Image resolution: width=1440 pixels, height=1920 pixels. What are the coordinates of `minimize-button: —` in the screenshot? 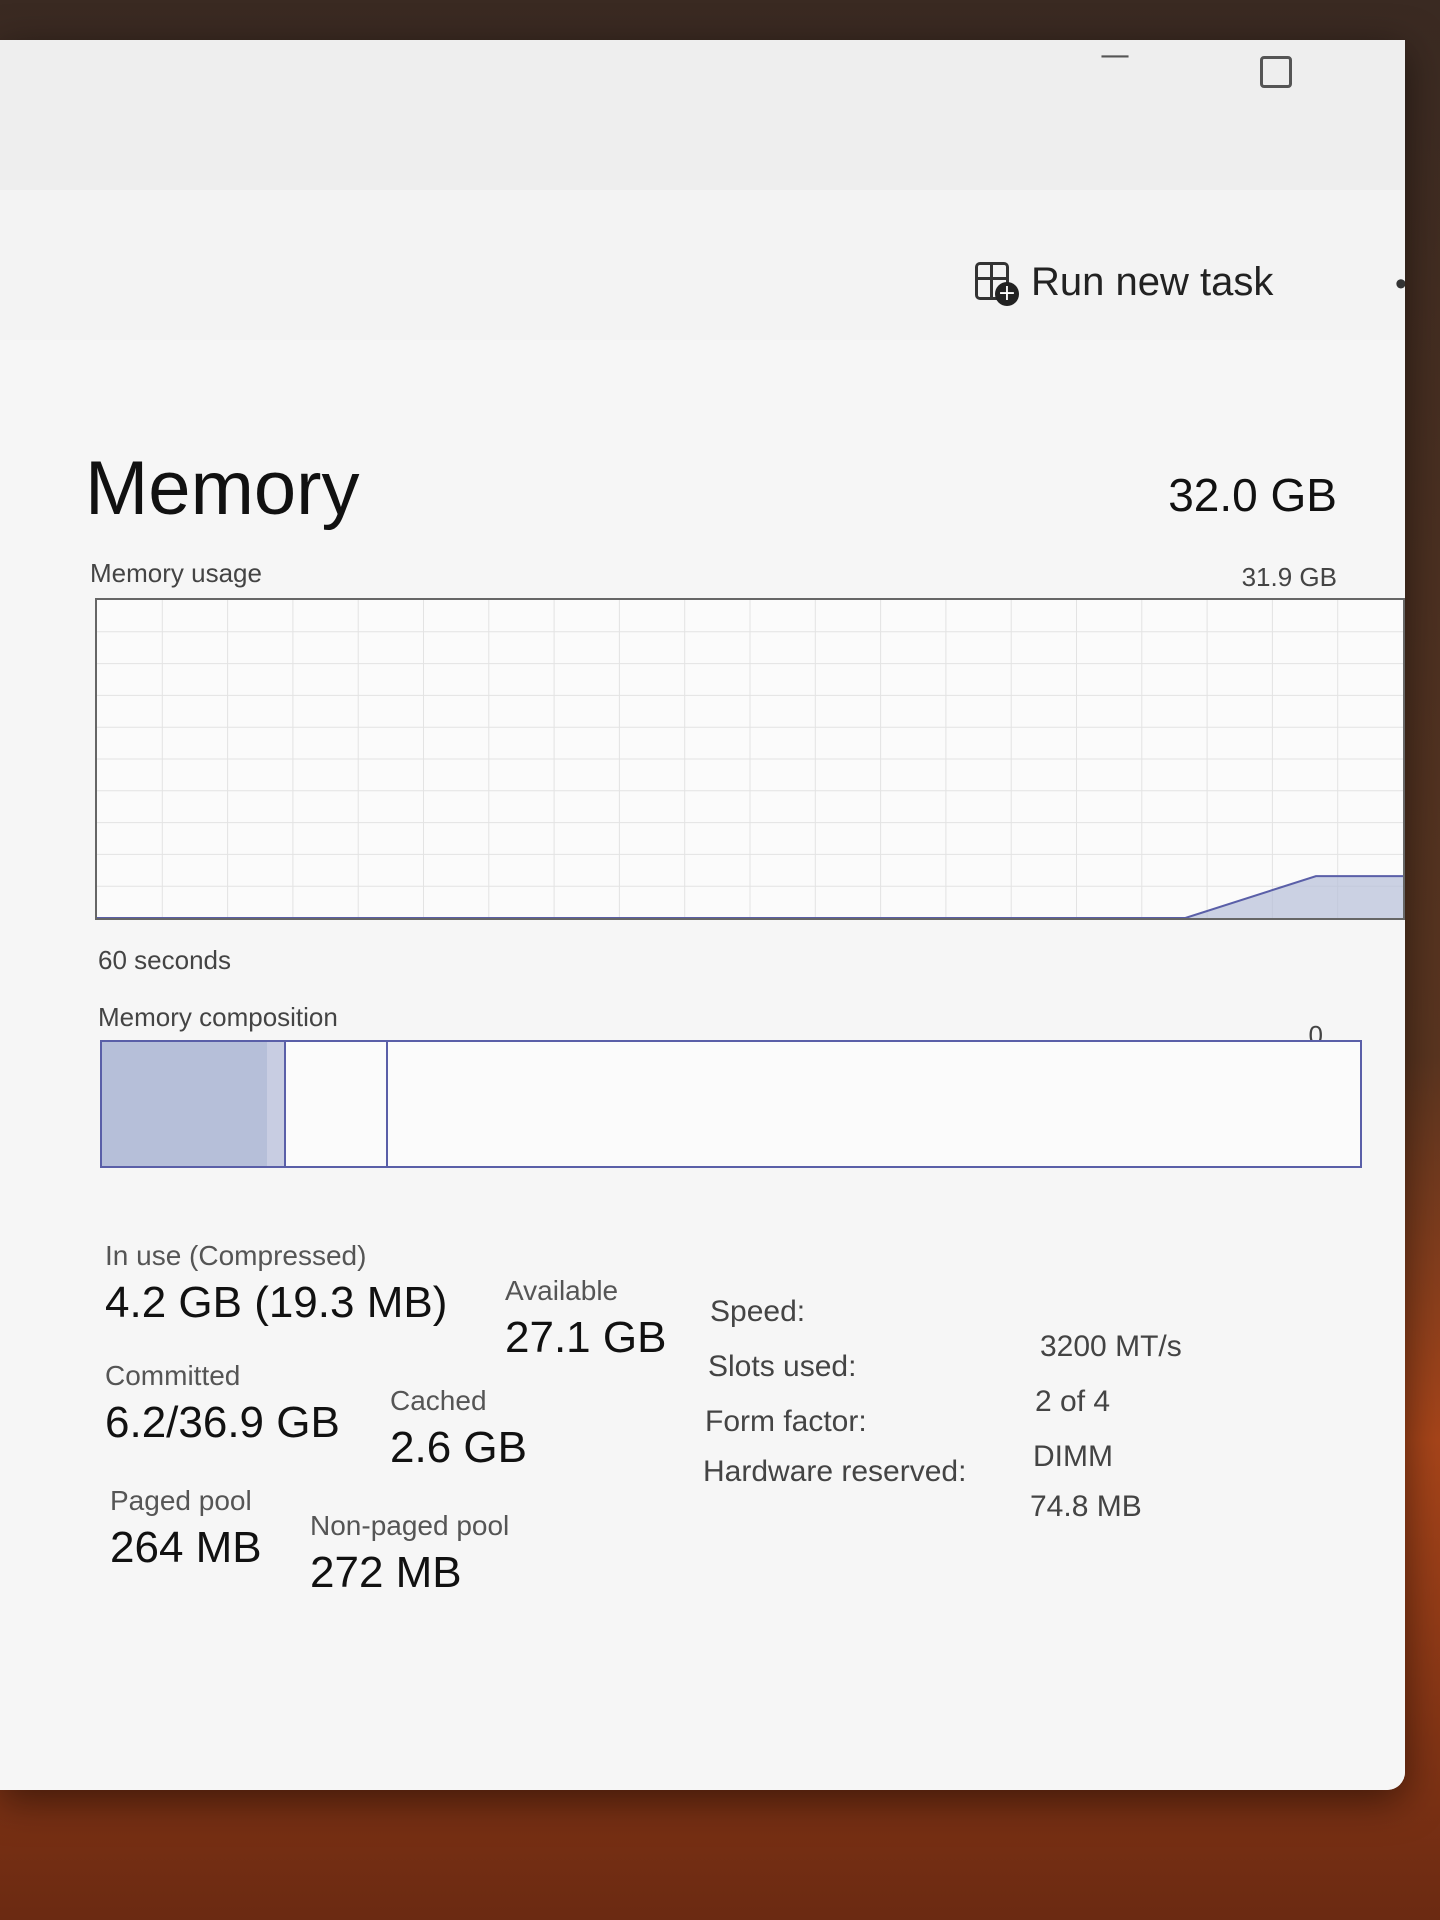 It's located at (1115, 56).